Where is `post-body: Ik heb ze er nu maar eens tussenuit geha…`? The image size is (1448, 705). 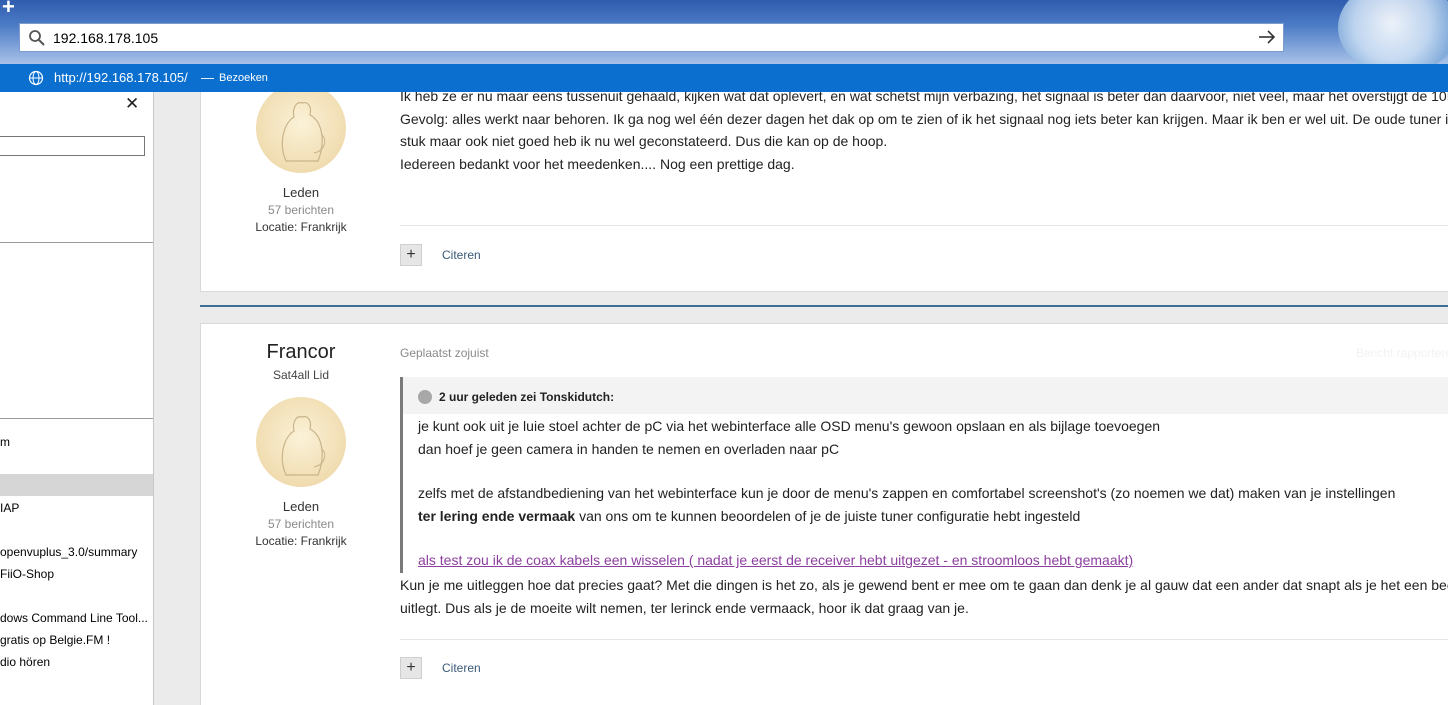 post-body: Ik heb ze er nu maar eens tussenuit geha… is located at coordinates (924, 133).